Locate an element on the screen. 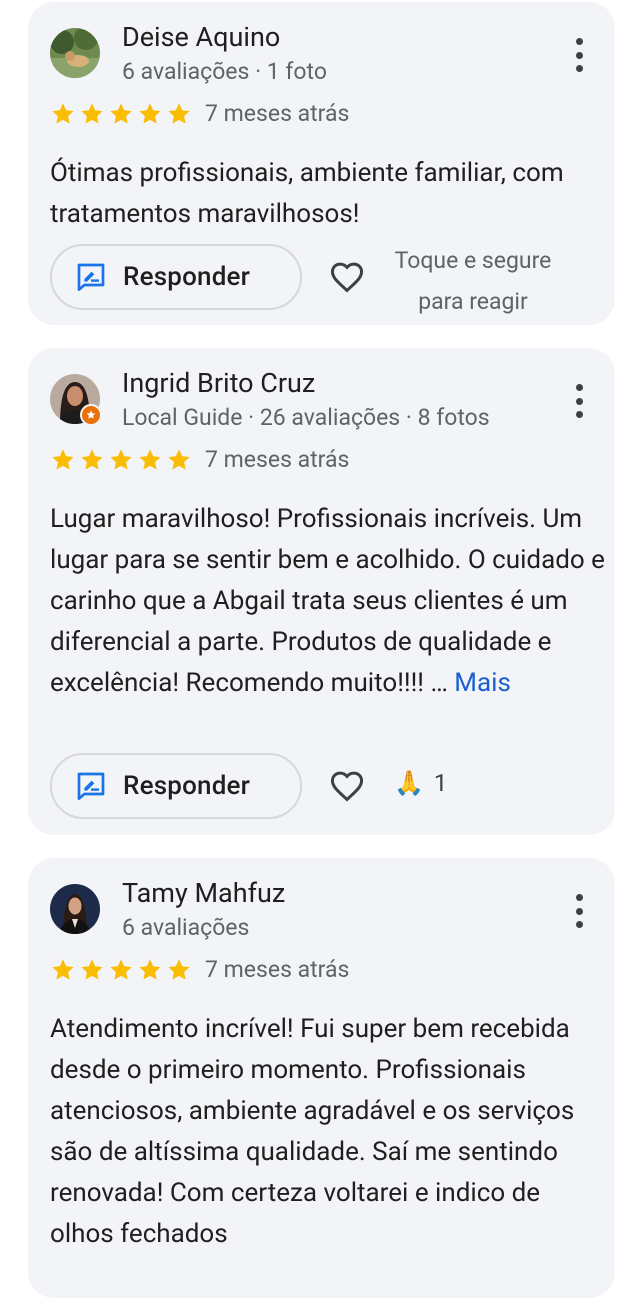 The image size is (644, 1298). local-guide-icon is located at coordinates (91, 415).